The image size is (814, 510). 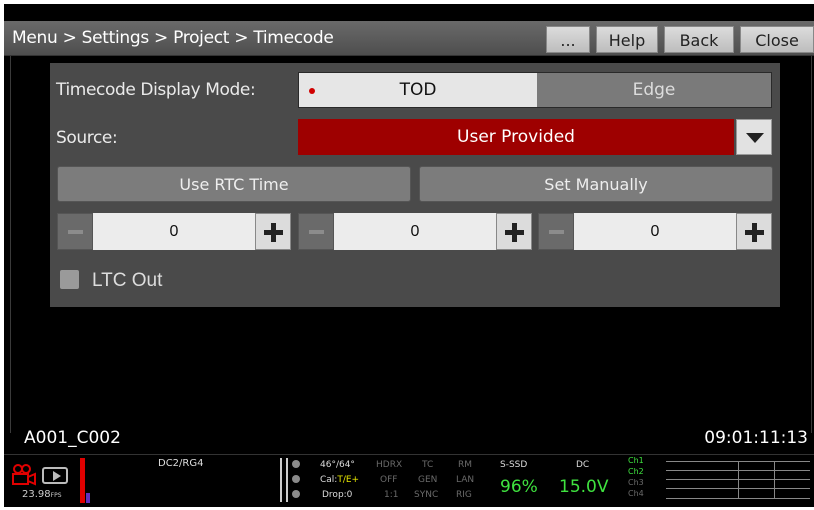 What do you see at coordinates (55, 475) in the screenshot?
I see `play-icon` at bounding box center [55, 475].